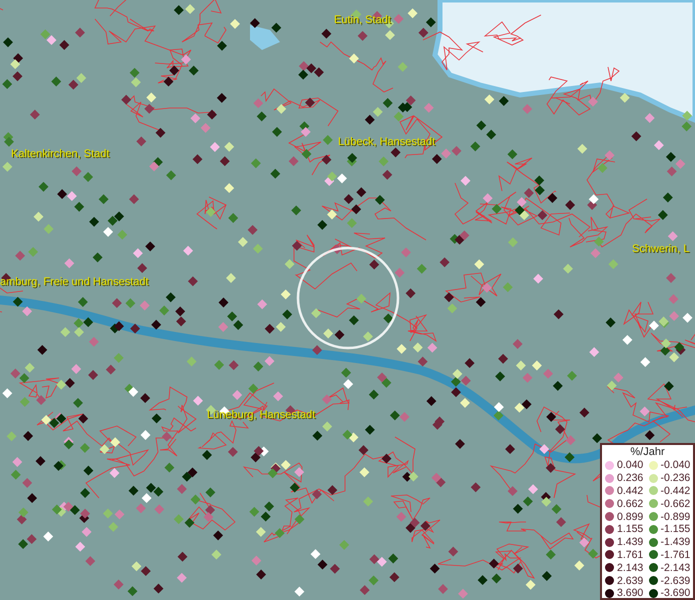 The width and height of the screenshot is (695, 600). I want to click on legend-value: 1.155, so click(630, 529).